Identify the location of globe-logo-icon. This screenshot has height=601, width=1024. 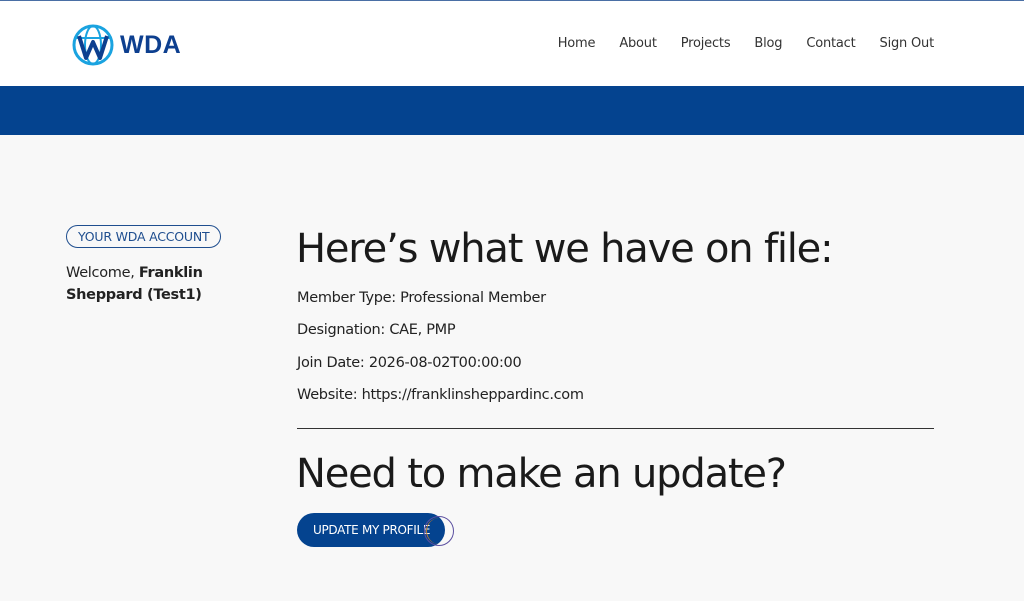
(93, 45).